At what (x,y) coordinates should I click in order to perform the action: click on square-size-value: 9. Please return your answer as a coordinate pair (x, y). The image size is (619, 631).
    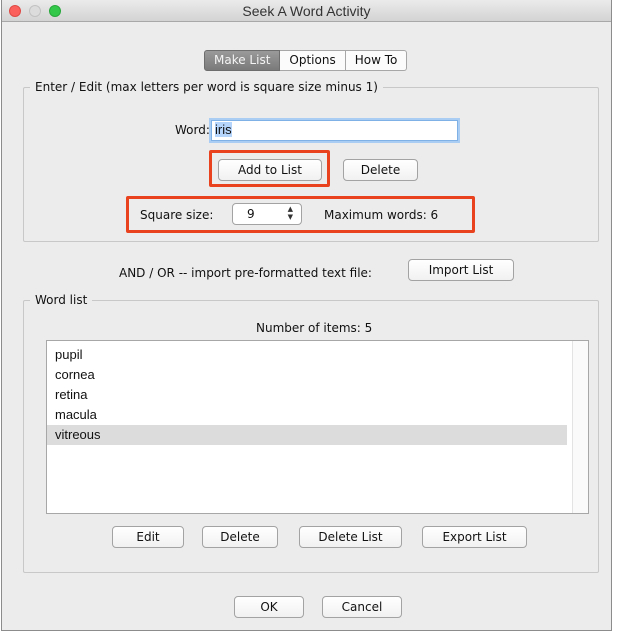
    Looking at the image, I should click on (251, 214).